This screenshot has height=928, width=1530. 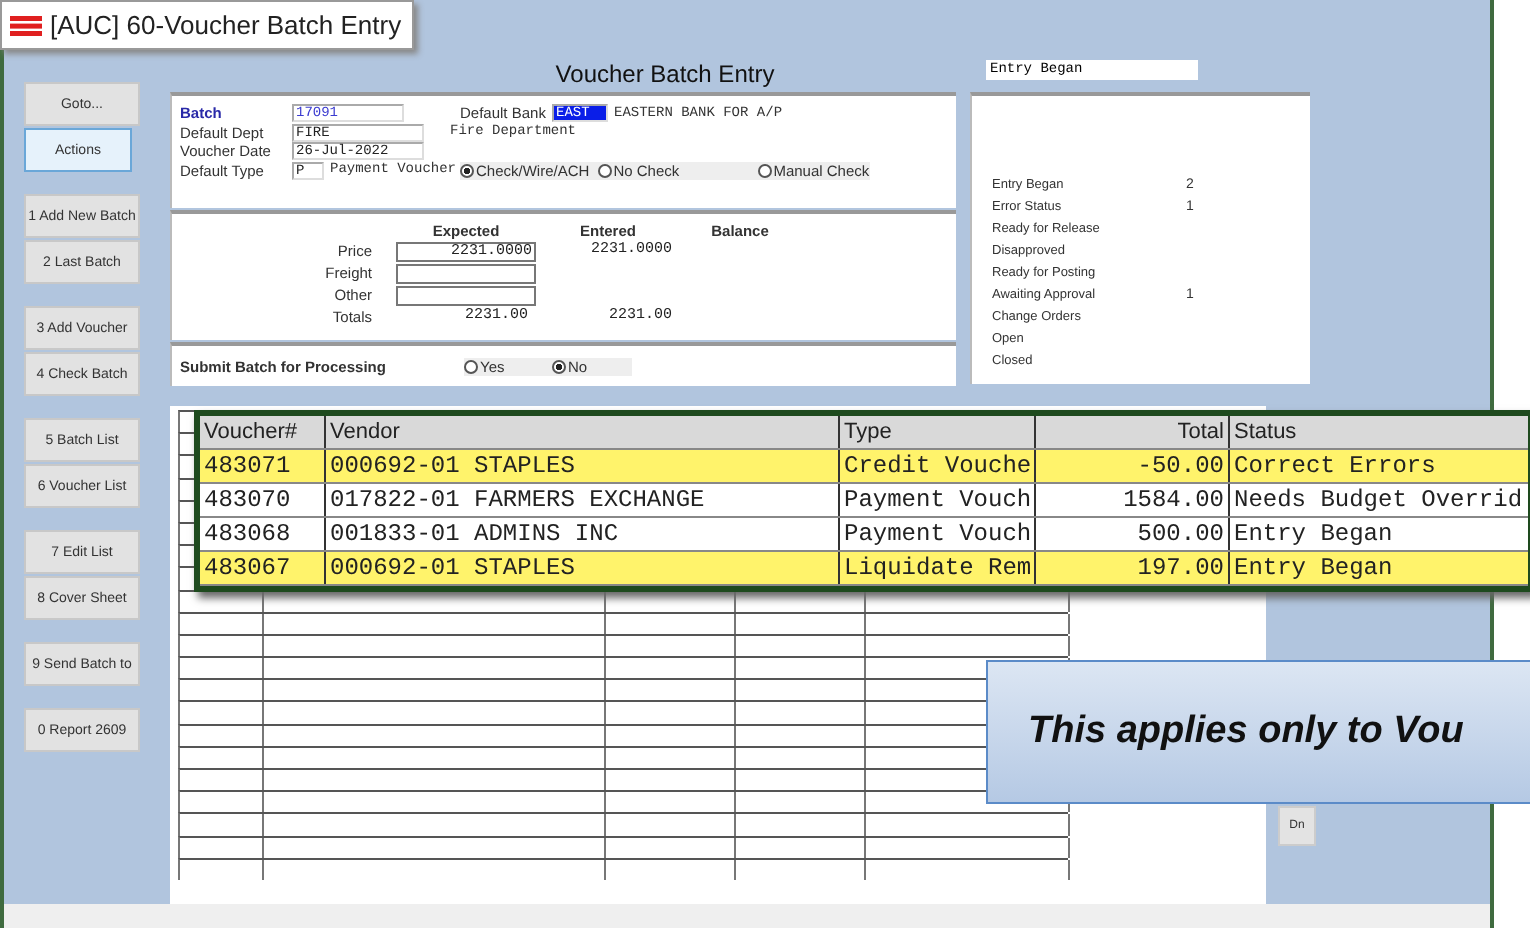 What do you see at coordinates (263, 432) in the screenshot?
I see `column-header: Voucher#` at bounding box center [263, 432].